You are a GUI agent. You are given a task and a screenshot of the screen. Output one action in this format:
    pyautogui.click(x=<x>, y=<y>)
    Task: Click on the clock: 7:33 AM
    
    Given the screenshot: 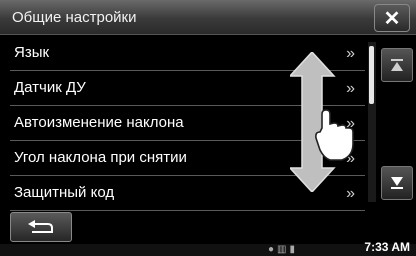 What is the action you would take?
    pyautogui.click(x=387, y=247)
    